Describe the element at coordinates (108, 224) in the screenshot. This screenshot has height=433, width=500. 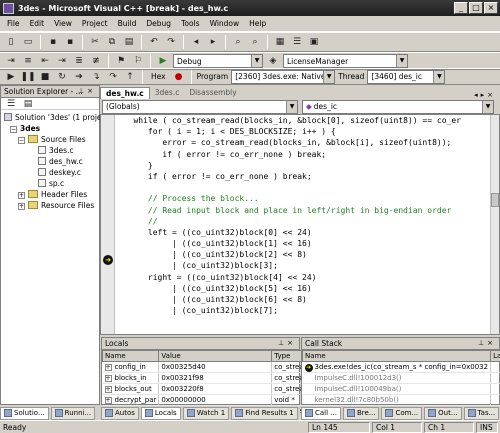
I see `editor-gutter` at that location.